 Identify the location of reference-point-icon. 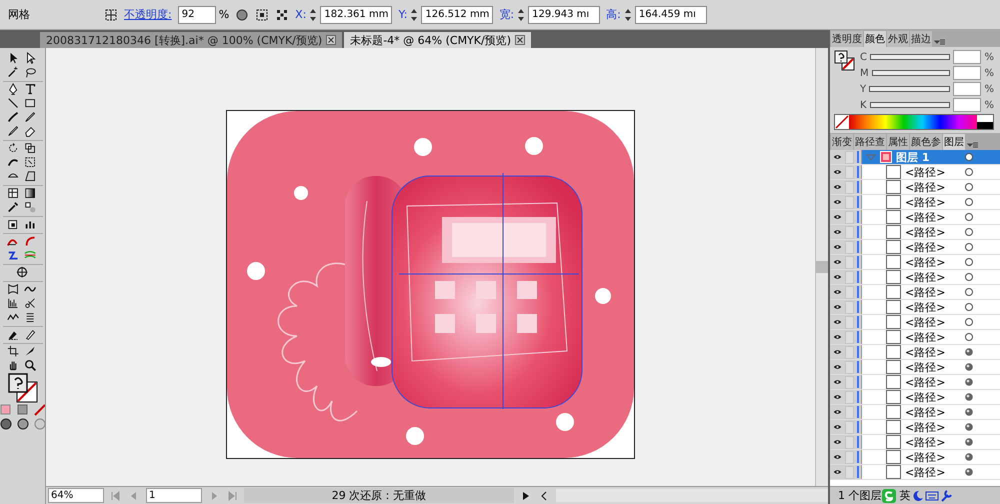
(282, 15).